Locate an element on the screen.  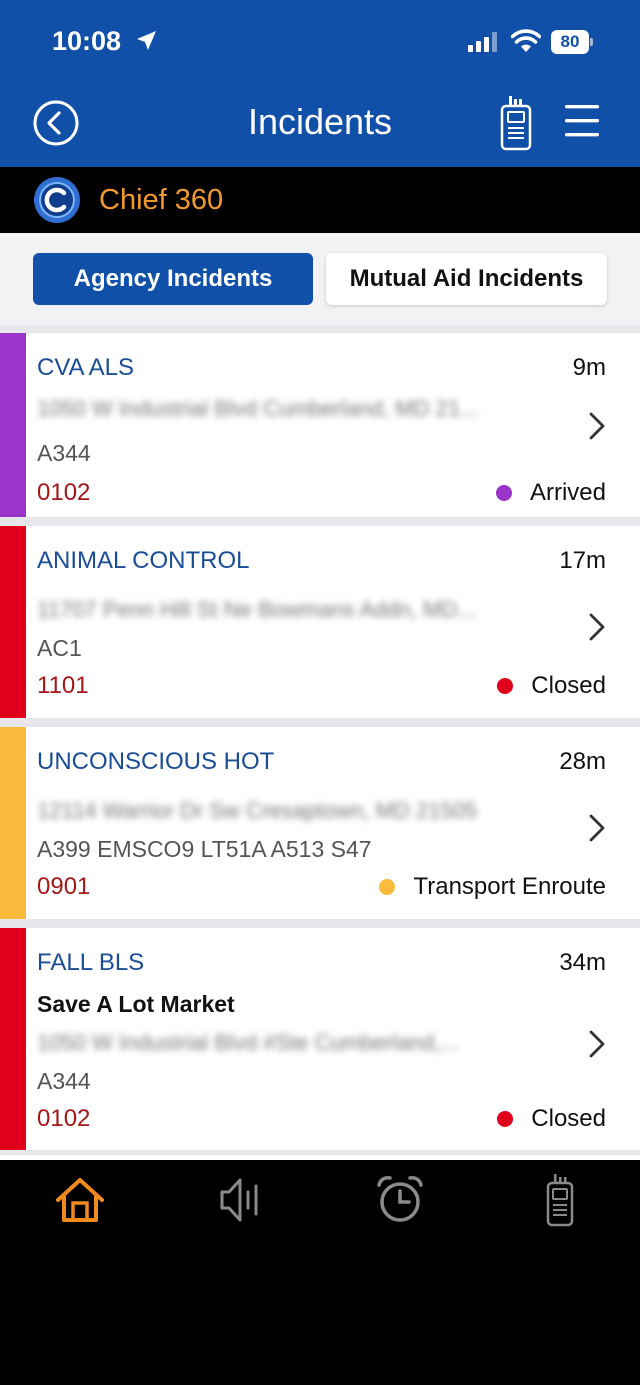
incident-age: 34m is located at coordinates (582, 962).